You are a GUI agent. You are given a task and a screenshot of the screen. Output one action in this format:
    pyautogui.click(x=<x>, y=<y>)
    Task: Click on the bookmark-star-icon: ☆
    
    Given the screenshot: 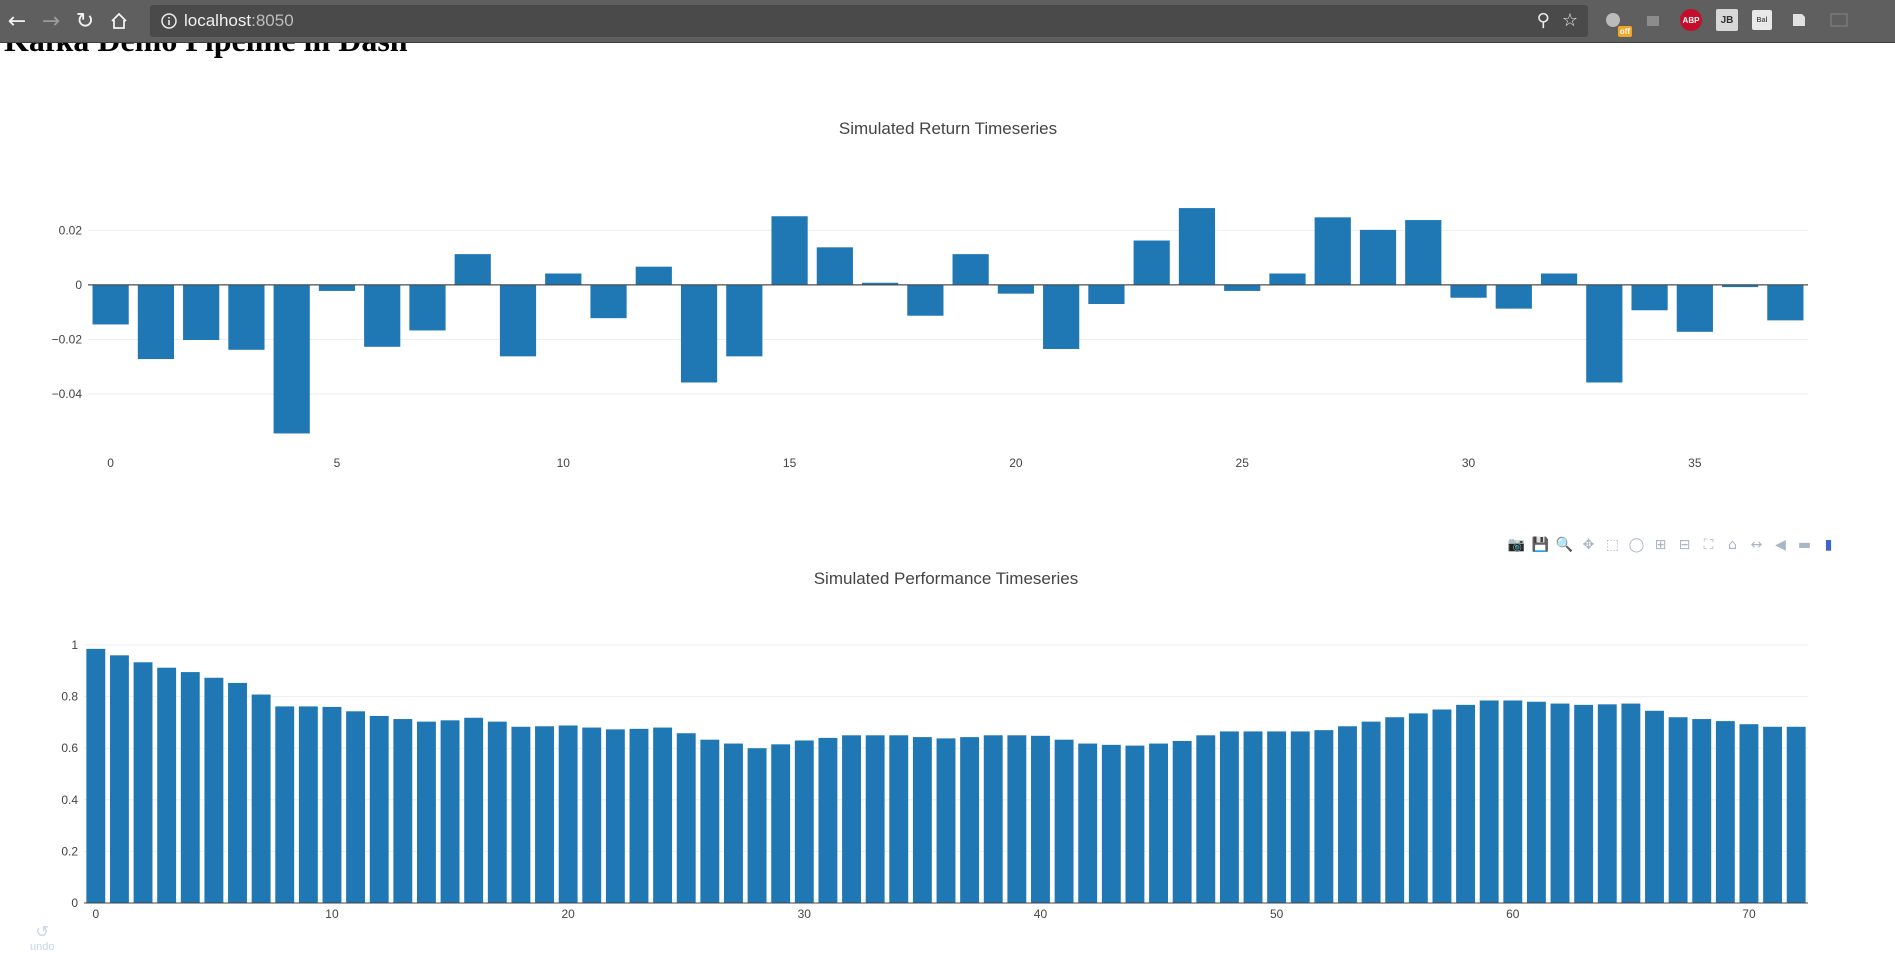 What is the action you would take?
    pyautogui.click(x=1570, y=20)
    